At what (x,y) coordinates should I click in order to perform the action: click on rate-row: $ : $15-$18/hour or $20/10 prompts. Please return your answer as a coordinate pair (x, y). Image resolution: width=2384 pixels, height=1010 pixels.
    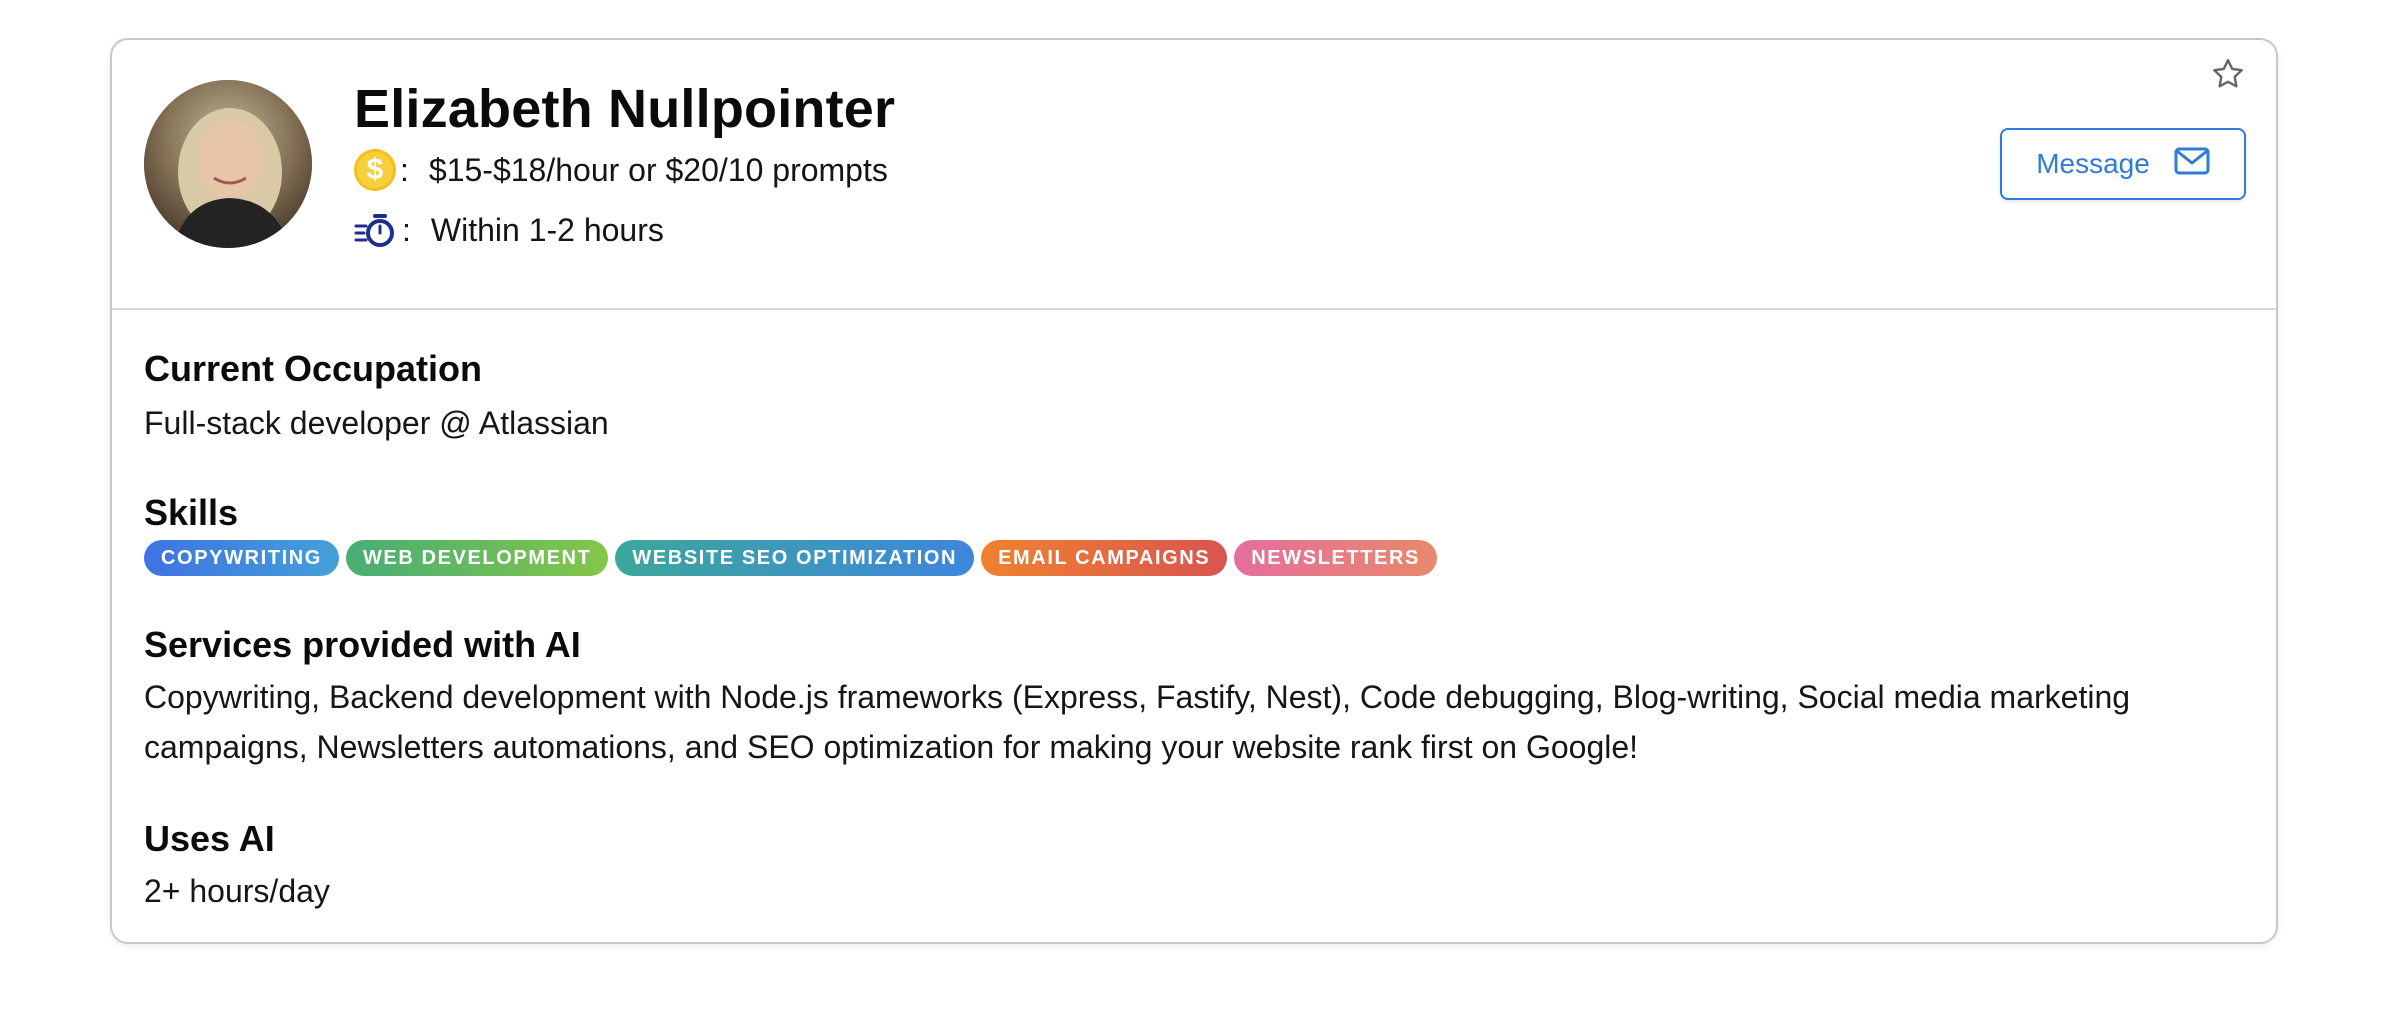
    Looking at the image, I should click on (621, 170).